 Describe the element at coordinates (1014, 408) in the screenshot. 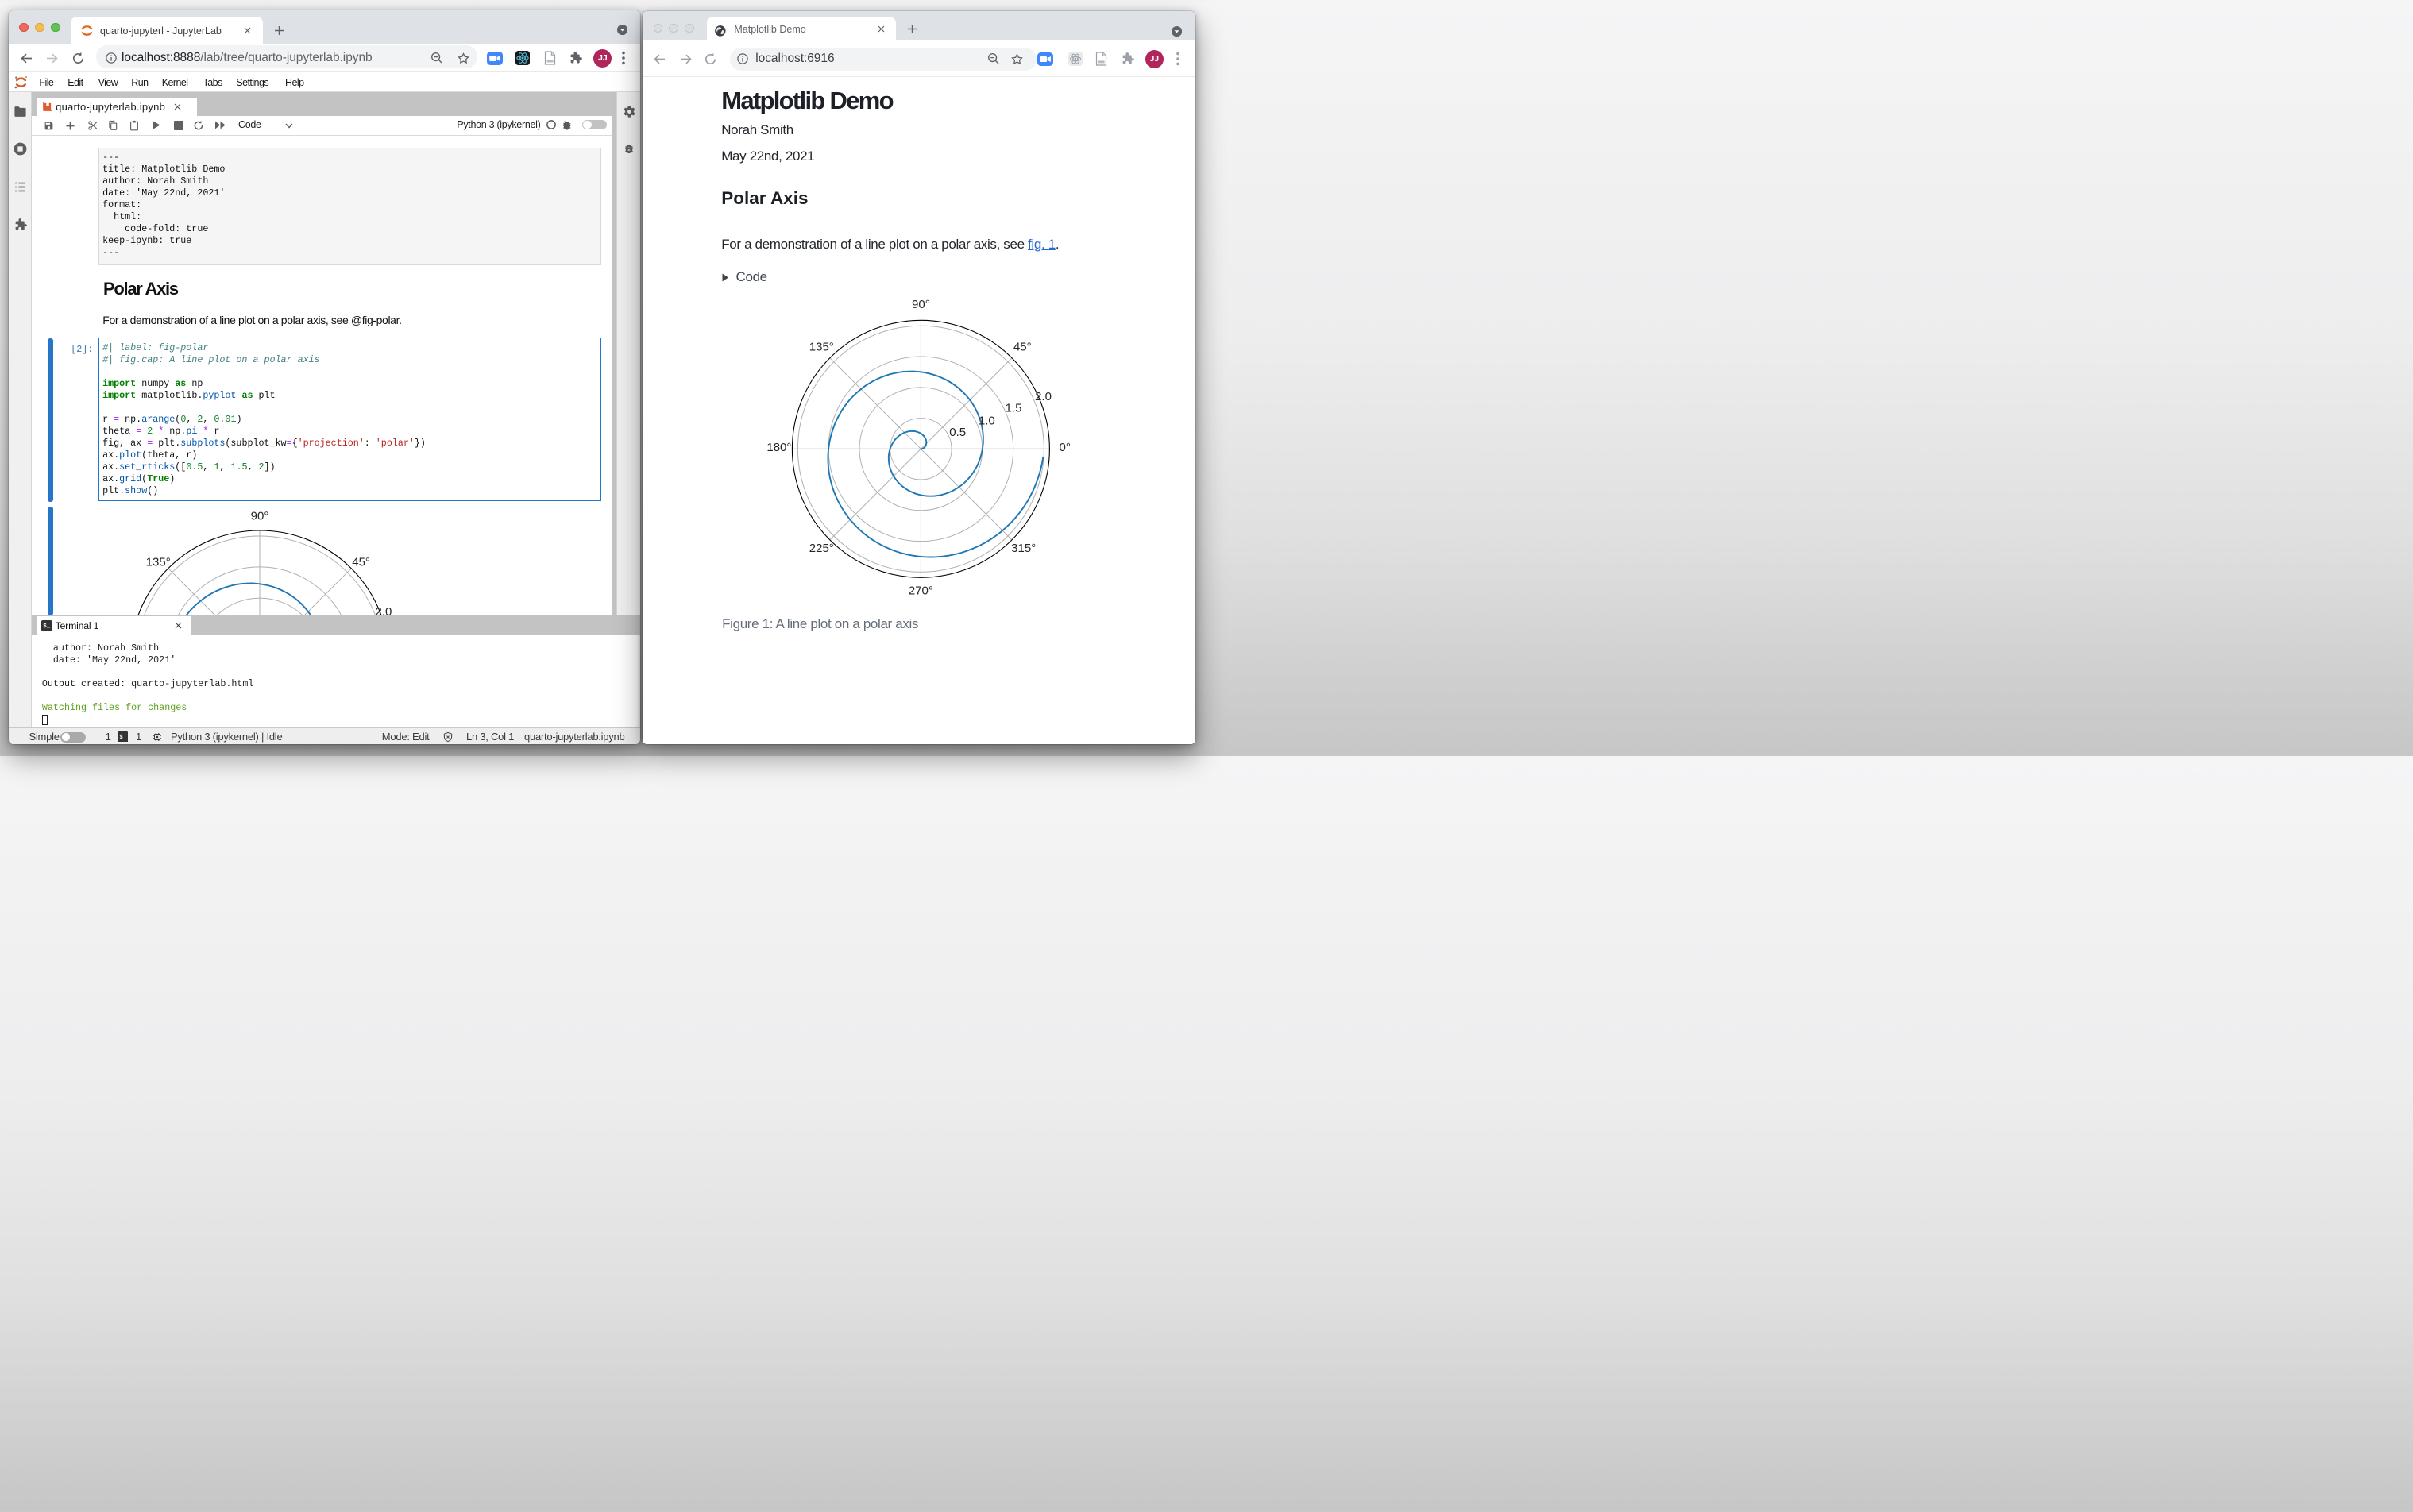

I see `svg-text: 1.5` at that location.